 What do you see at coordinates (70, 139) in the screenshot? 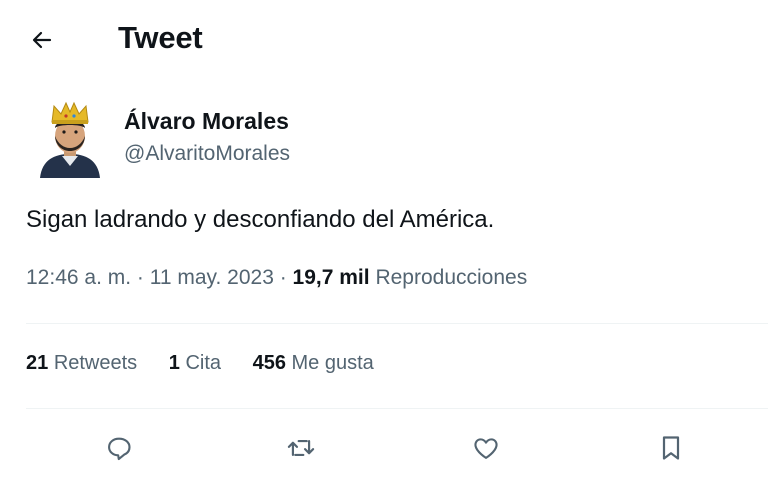
I see `avatar` at bounding box center [70, 139].